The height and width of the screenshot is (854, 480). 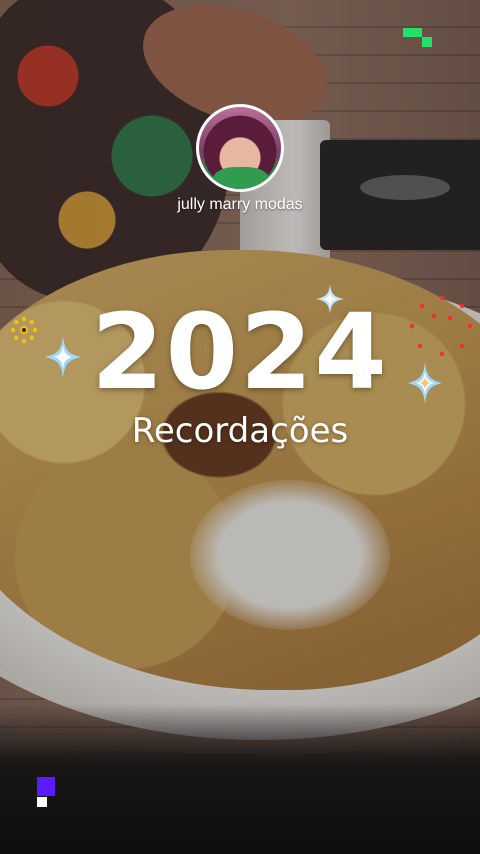 I want to click on green-pixel-icon, so click(x=417, y=37).